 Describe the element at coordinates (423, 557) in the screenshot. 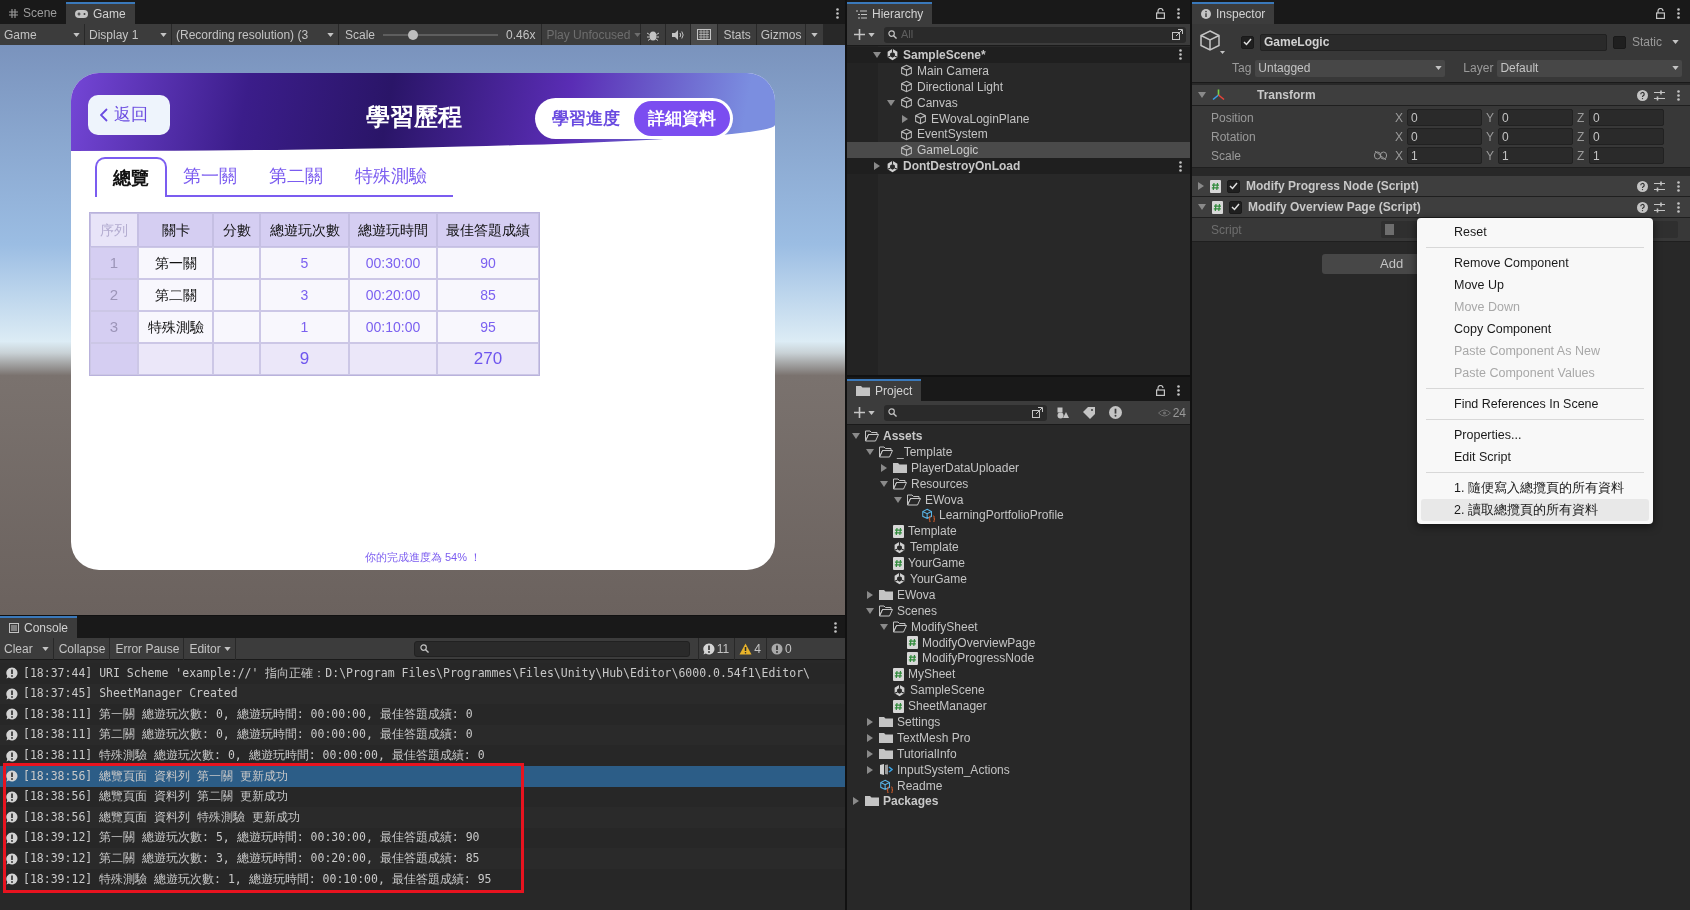

I see `progress-message: 你的完成進度為 54% ！` at that location.